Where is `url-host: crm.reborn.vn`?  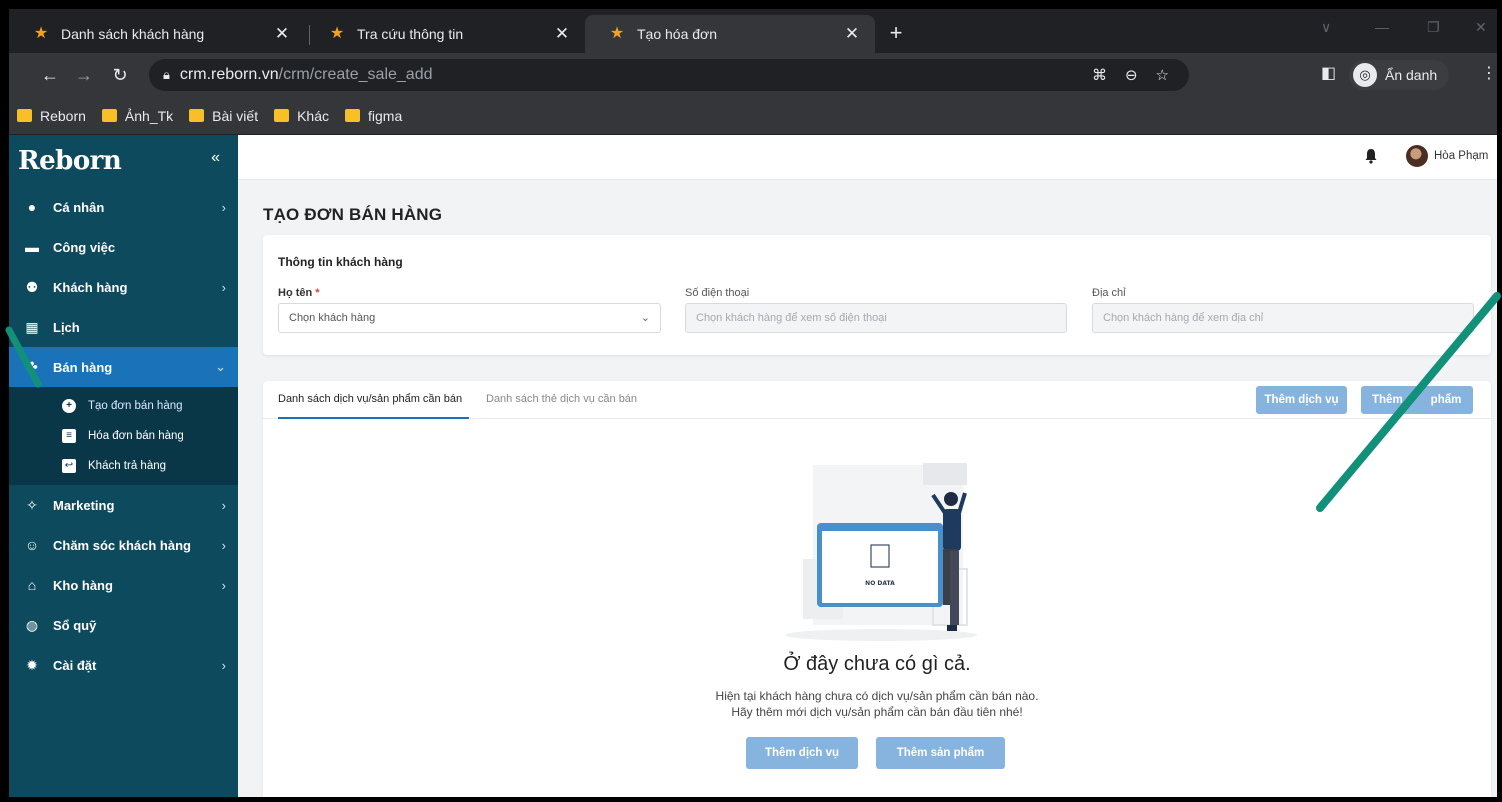 url-host: crm.reborn.vn is located at coordinates (229, 74).